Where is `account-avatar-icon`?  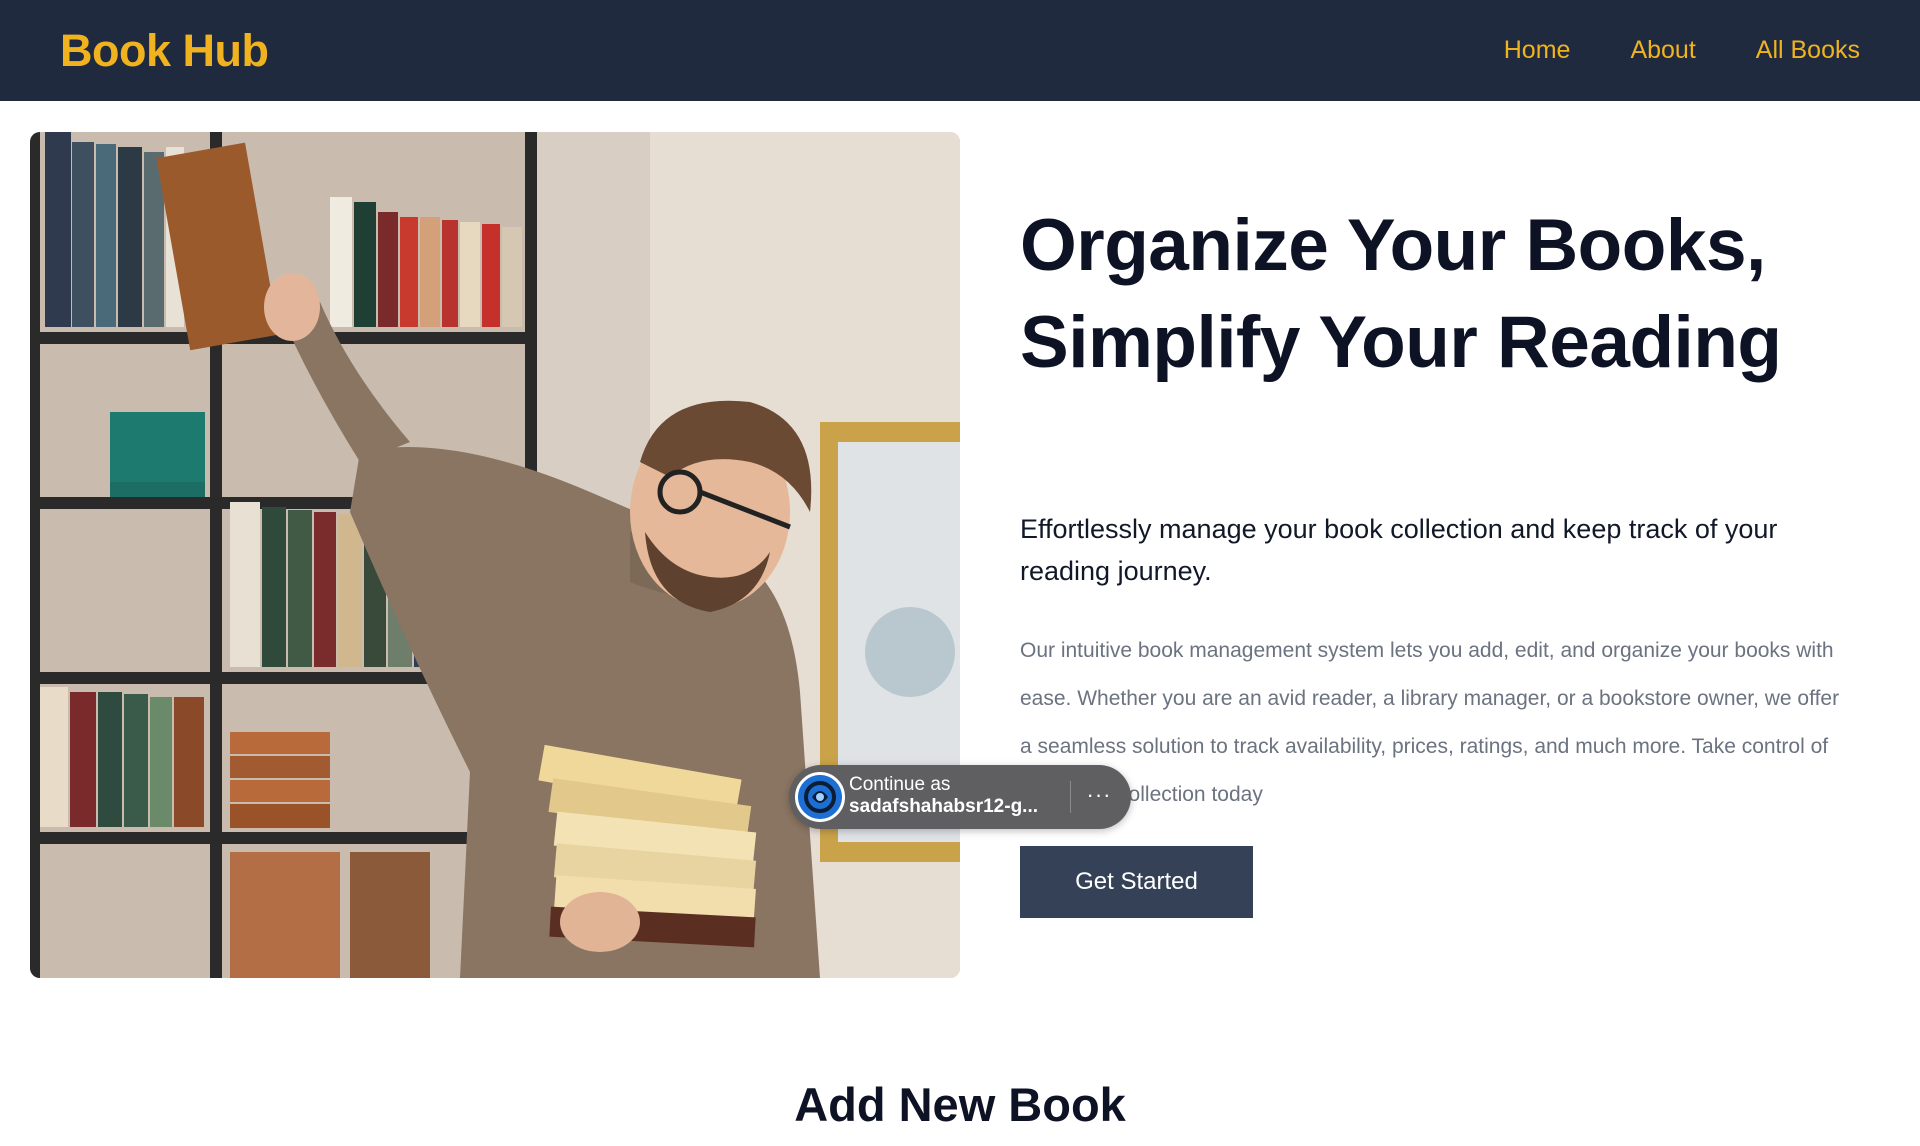 account-avatar-icon is located at coordinates (820, 797).